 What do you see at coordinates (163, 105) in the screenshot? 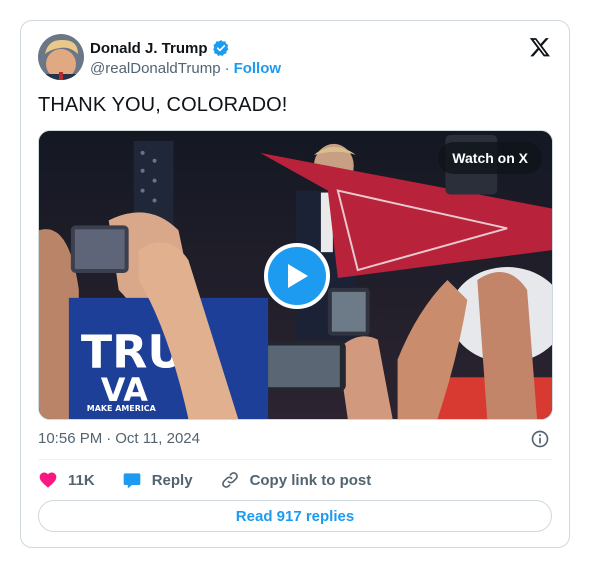
I see `post-text: THANK YOU, COLORADO!` at bounding box center [163, 105].